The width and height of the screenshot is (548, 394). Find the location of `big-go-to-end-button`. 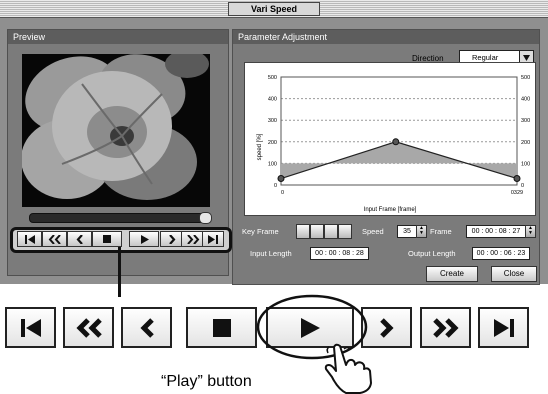

big-go-to-end-button is located at coordinates (503, 327).